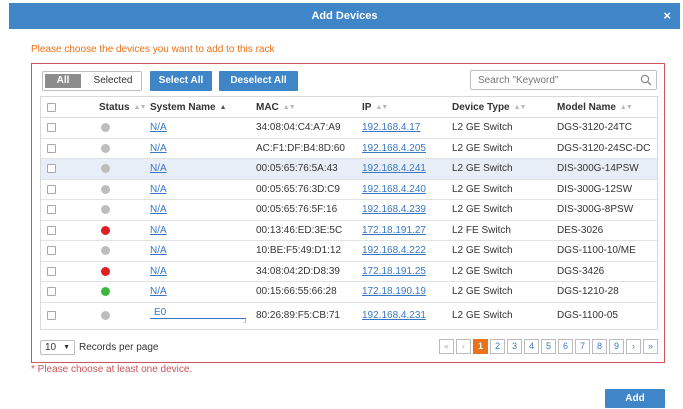  What do you see at coordinates (63, 81) in the screenshot?
I see `filter-all-option: All` at bounding box center [63, 81].